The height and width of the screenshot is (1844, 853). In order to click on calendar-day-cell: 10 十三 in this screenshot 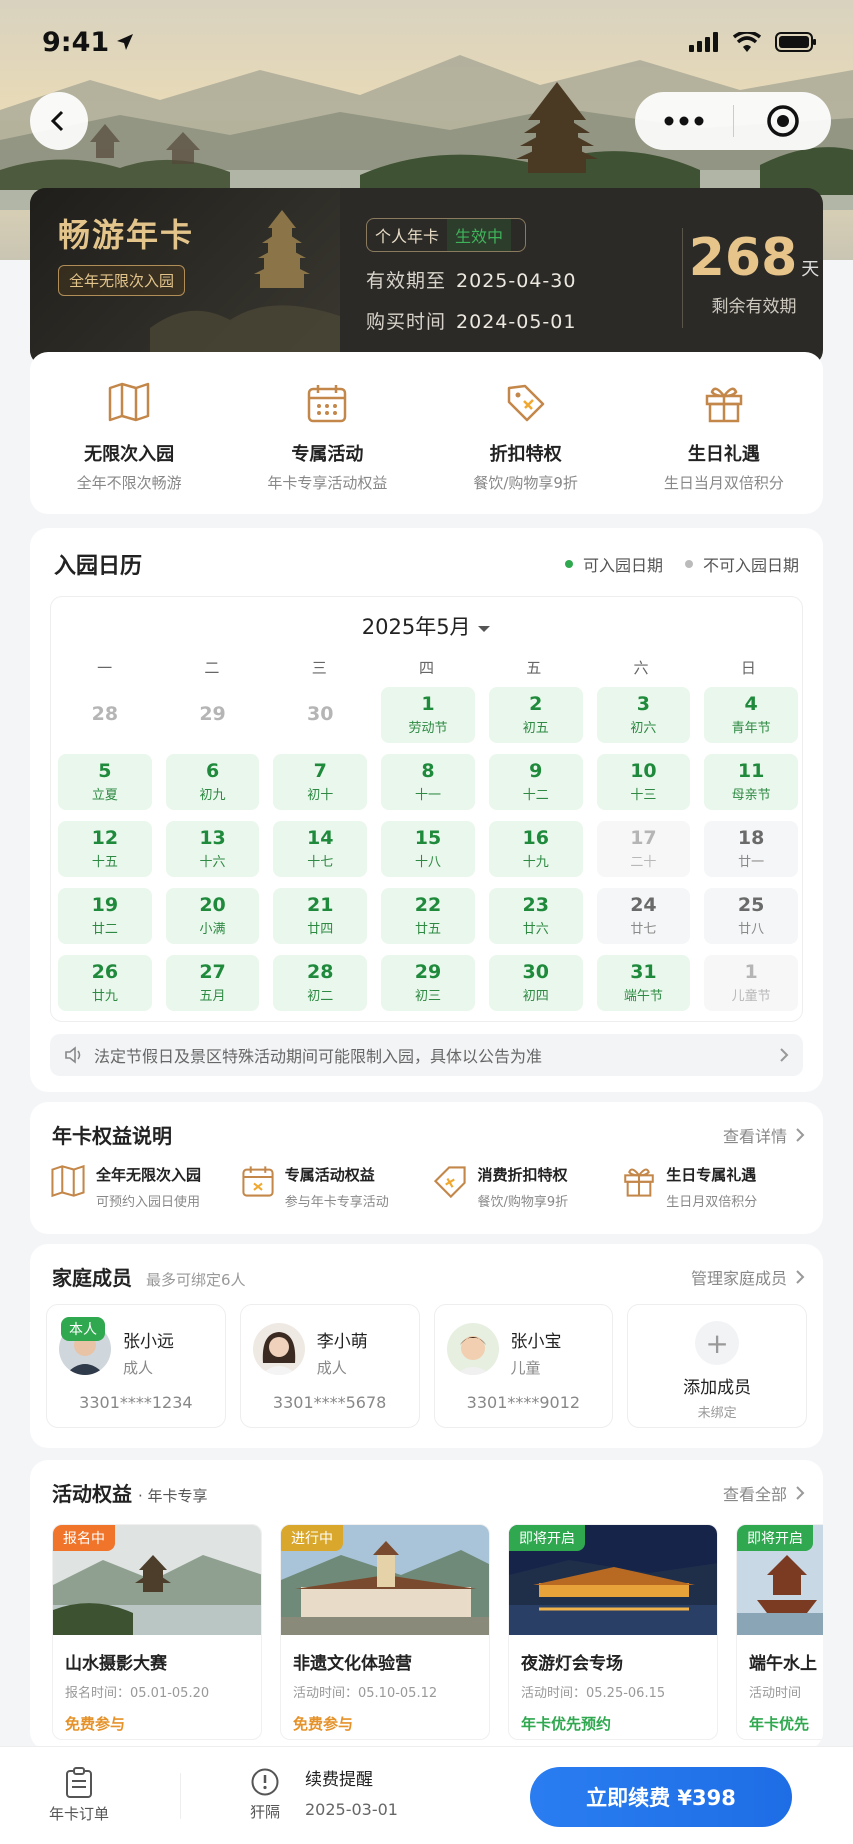, I will do `click(643, 782)`.